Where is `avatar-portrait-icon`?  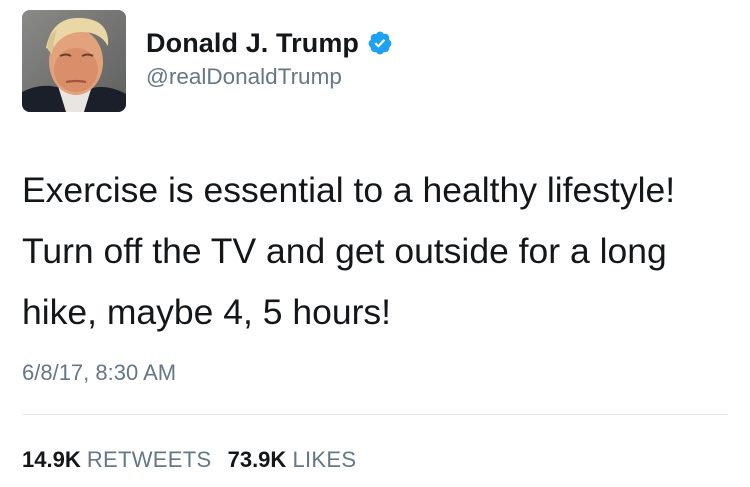 avatar-portrait-icon is located at coordinates (74, 61).